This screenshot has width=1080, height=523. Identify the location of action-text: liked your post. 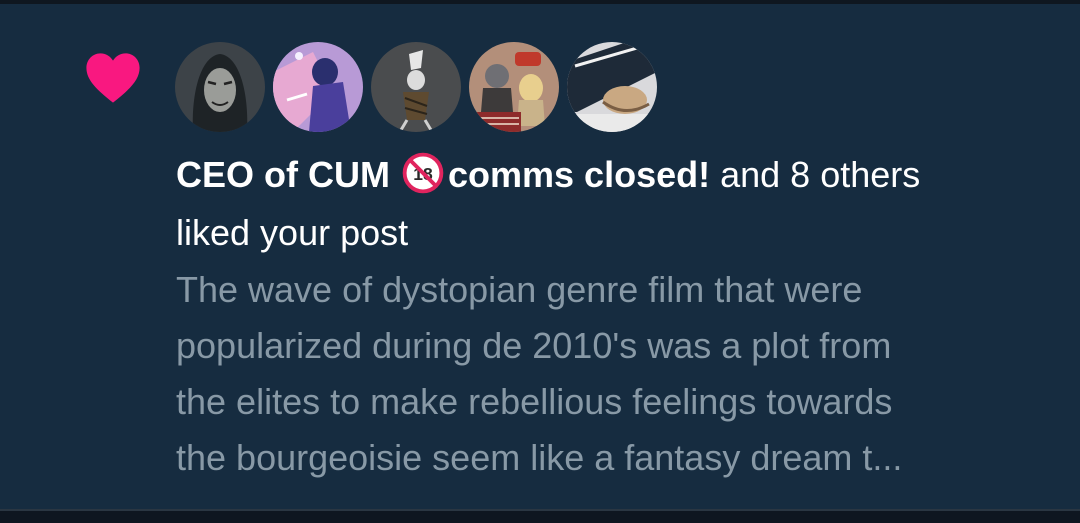
(292, 232).